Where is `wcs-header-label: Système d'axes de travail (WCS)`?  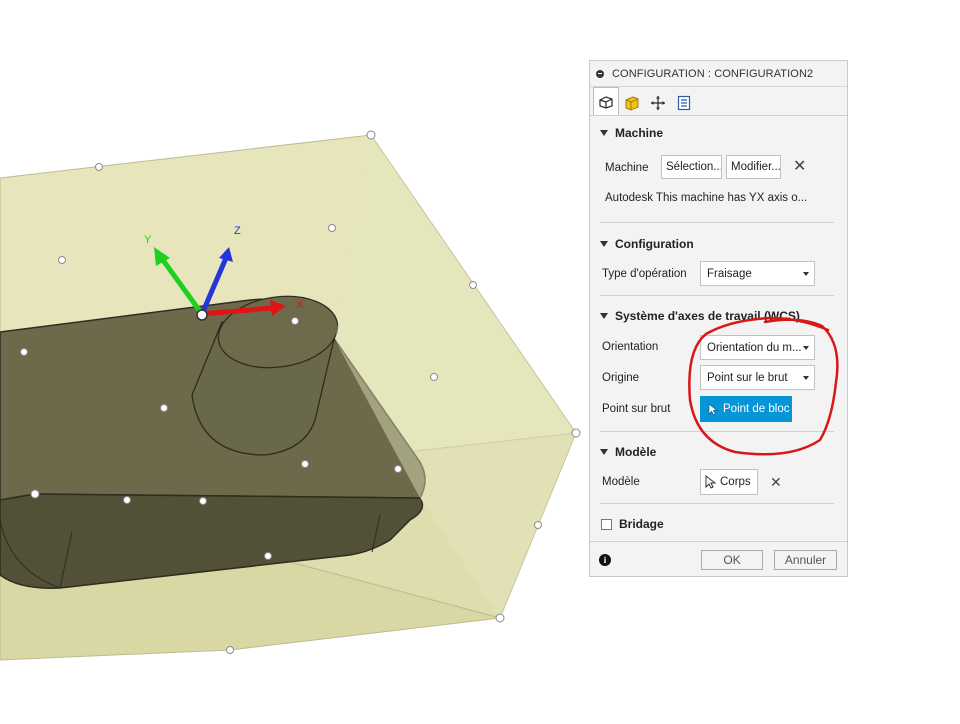 wcs-header-label: Système d'axes de travail (WCS) is located at coordinates (707, 316).